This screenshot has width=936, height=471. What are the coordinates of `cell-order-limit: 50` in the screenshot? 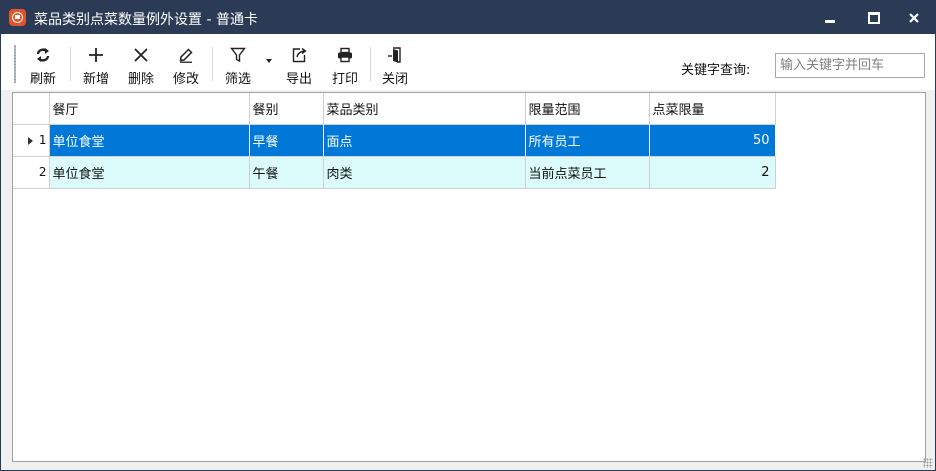 It's located at (712, 140).